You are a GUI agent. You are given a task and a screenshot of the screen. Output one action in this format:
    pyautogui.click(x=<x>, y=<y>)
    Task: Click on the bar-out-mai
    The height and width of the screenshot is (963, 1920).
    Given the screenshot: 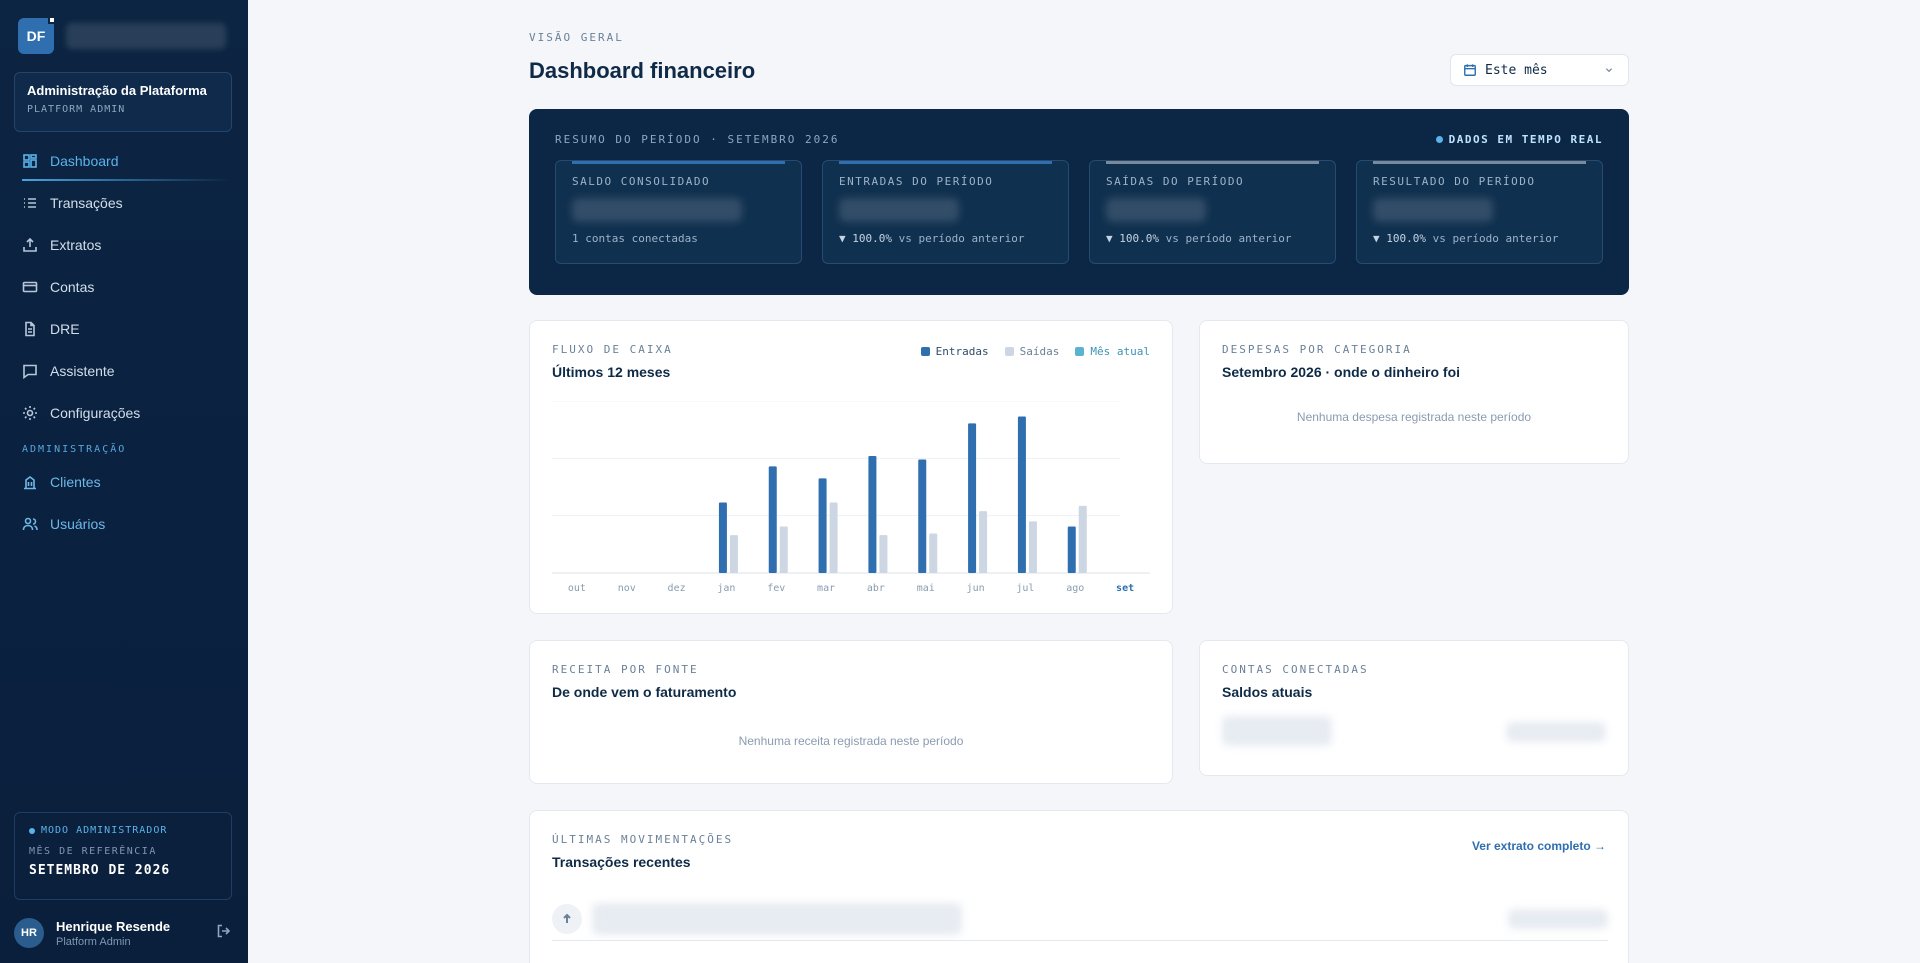 What is the action you would take?
    pyautogui.click(x=933, y=553)
    